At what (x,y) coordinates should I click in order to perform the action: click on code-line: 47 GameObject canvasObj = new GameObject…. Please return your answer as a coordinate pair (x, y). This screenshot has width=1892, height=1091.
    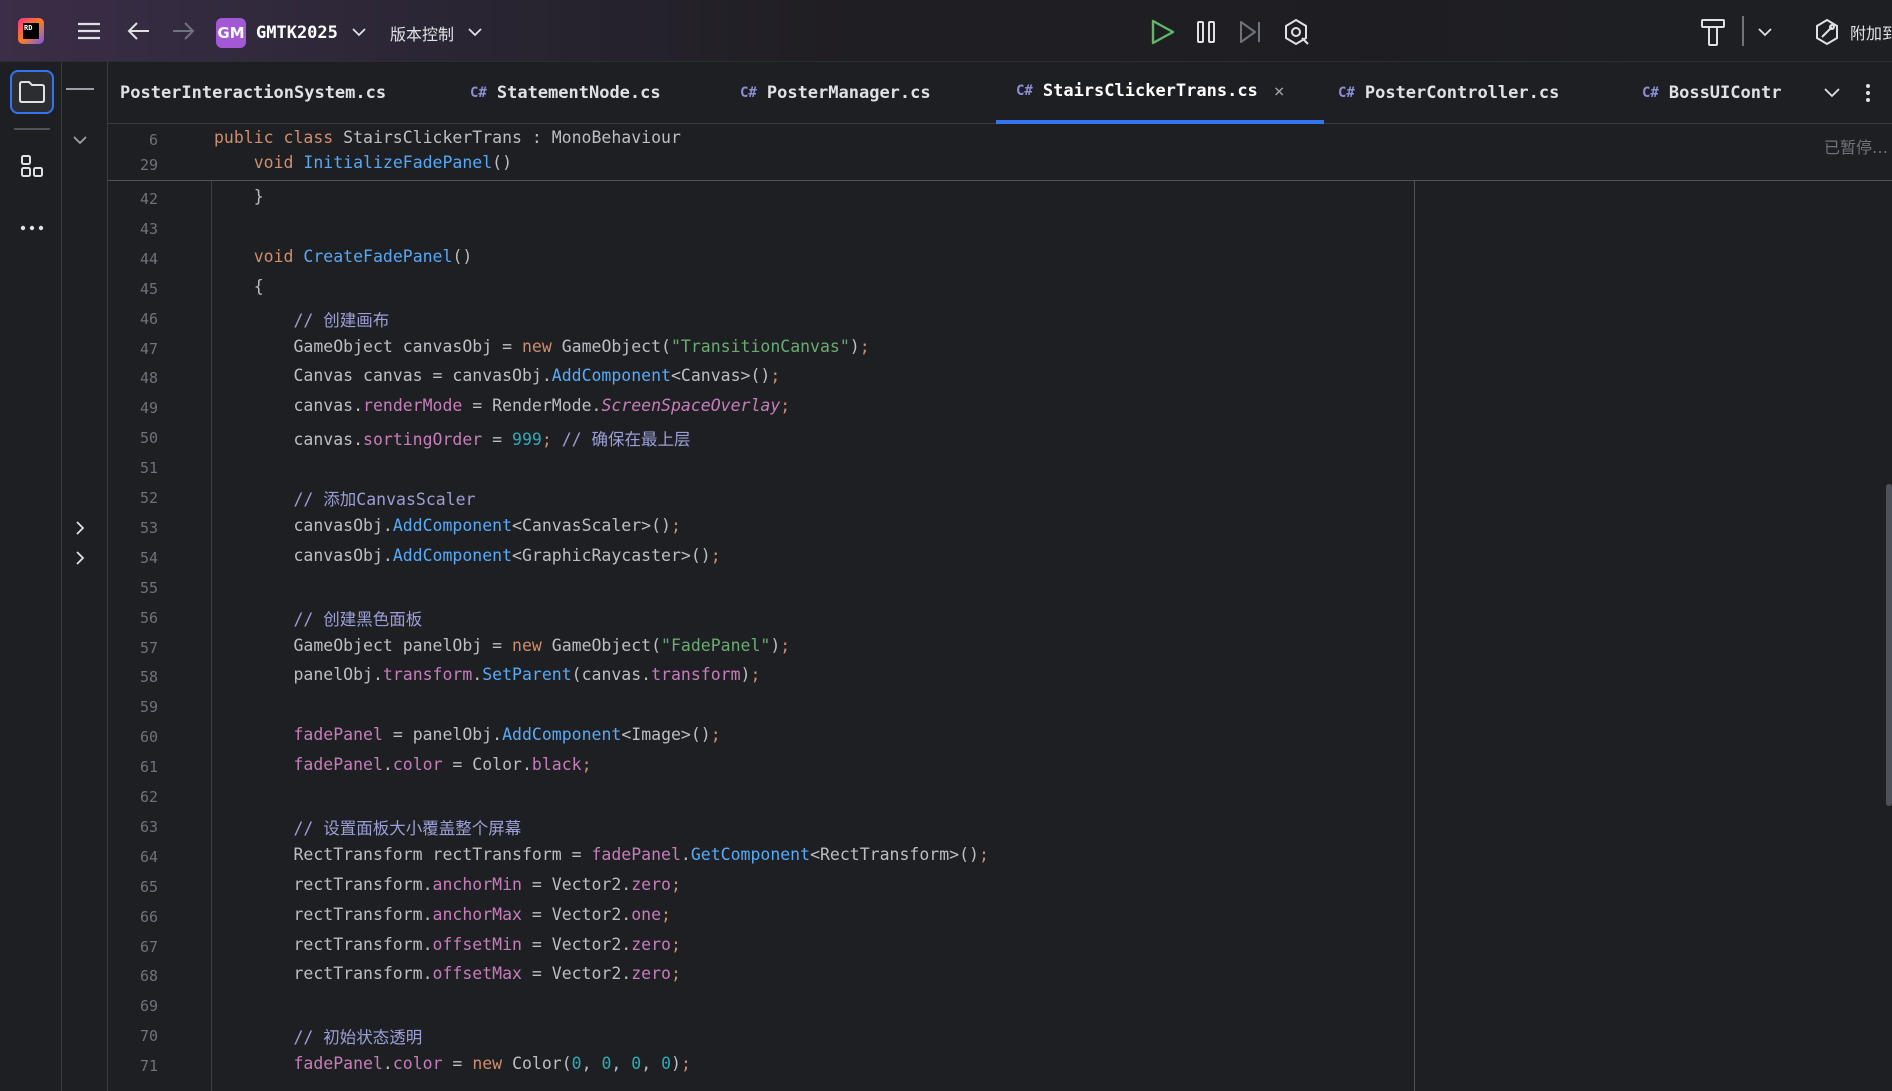
    Looking at the image, I should click on (958, 349).